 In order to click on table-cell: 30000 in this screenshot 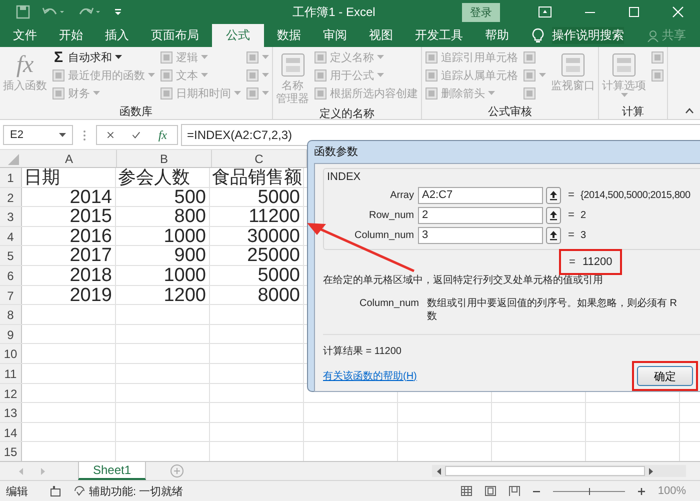, I will do `click(257, 236)`.